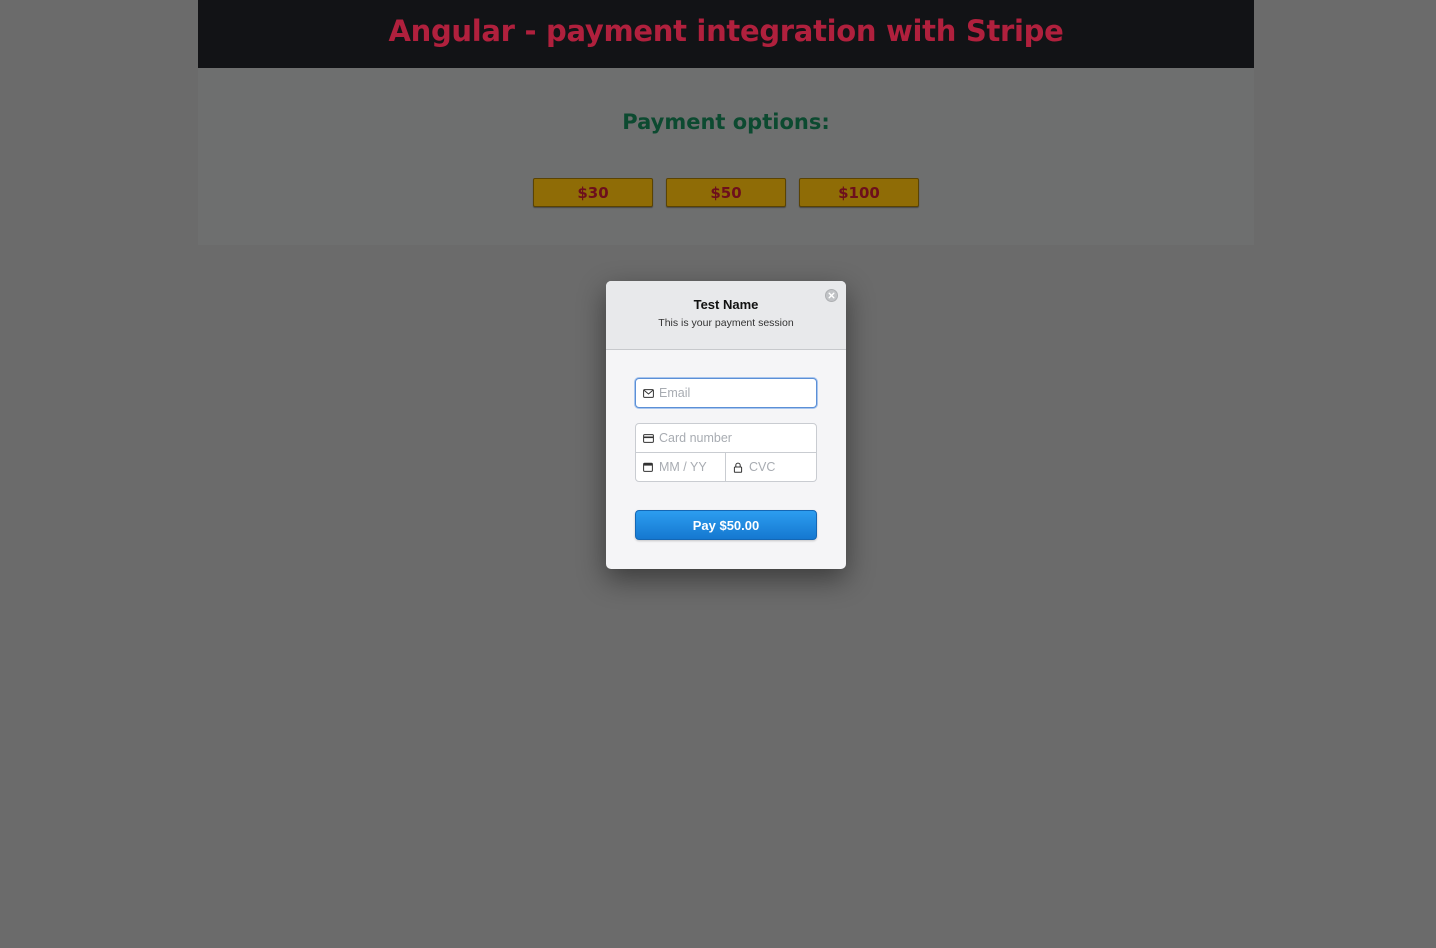 This screenshot has width=1436, height=948. I want to click on amount-button-row: $30 $50 $100, so click(726, 192).